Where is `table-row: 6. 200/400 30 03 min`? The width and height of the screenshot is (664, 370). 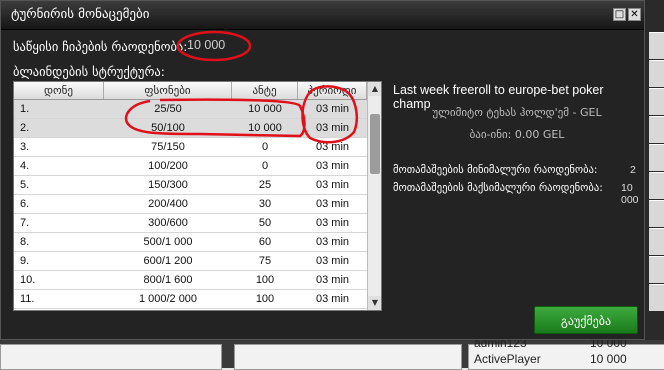
table-row: 6. 200/400 30 03 min is located at coordinates (190, 204).